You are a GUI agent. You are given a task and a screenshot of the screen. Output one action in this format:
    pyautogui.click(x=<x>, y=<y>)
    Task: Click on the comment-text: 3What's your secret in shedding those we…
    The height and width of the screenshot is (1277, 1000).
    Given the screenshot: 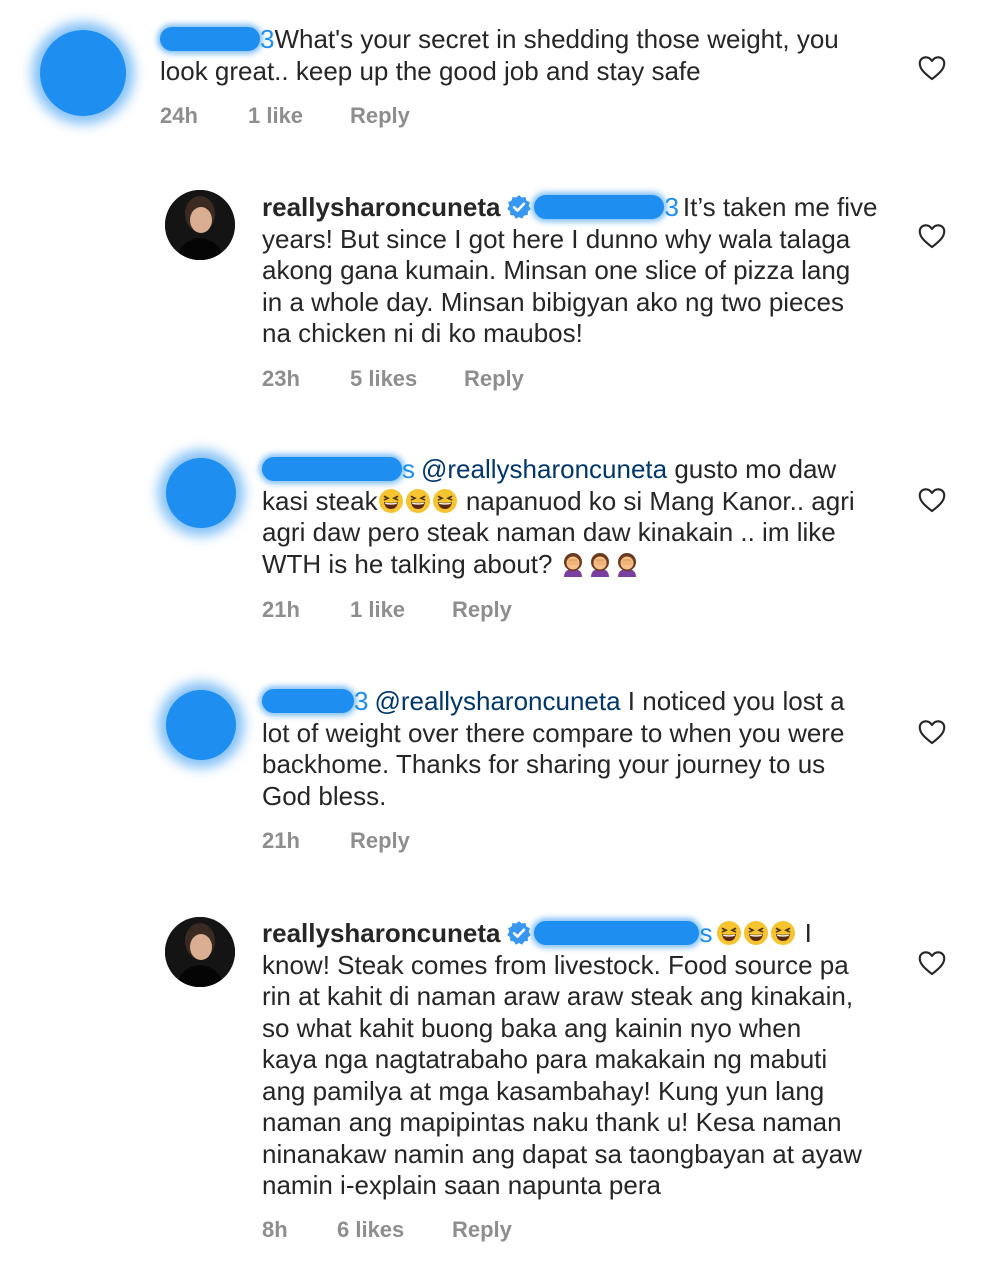 What is the action you would take?
    pyautogui.click(x=530, y=55)
    